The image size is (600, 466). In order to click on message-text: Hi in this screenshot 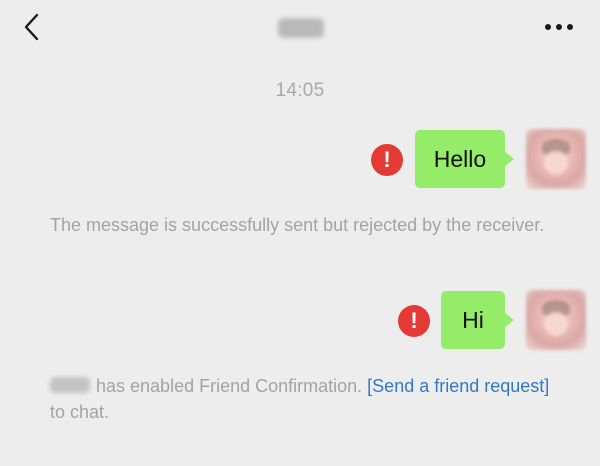, I will do `click(473, 319)`.